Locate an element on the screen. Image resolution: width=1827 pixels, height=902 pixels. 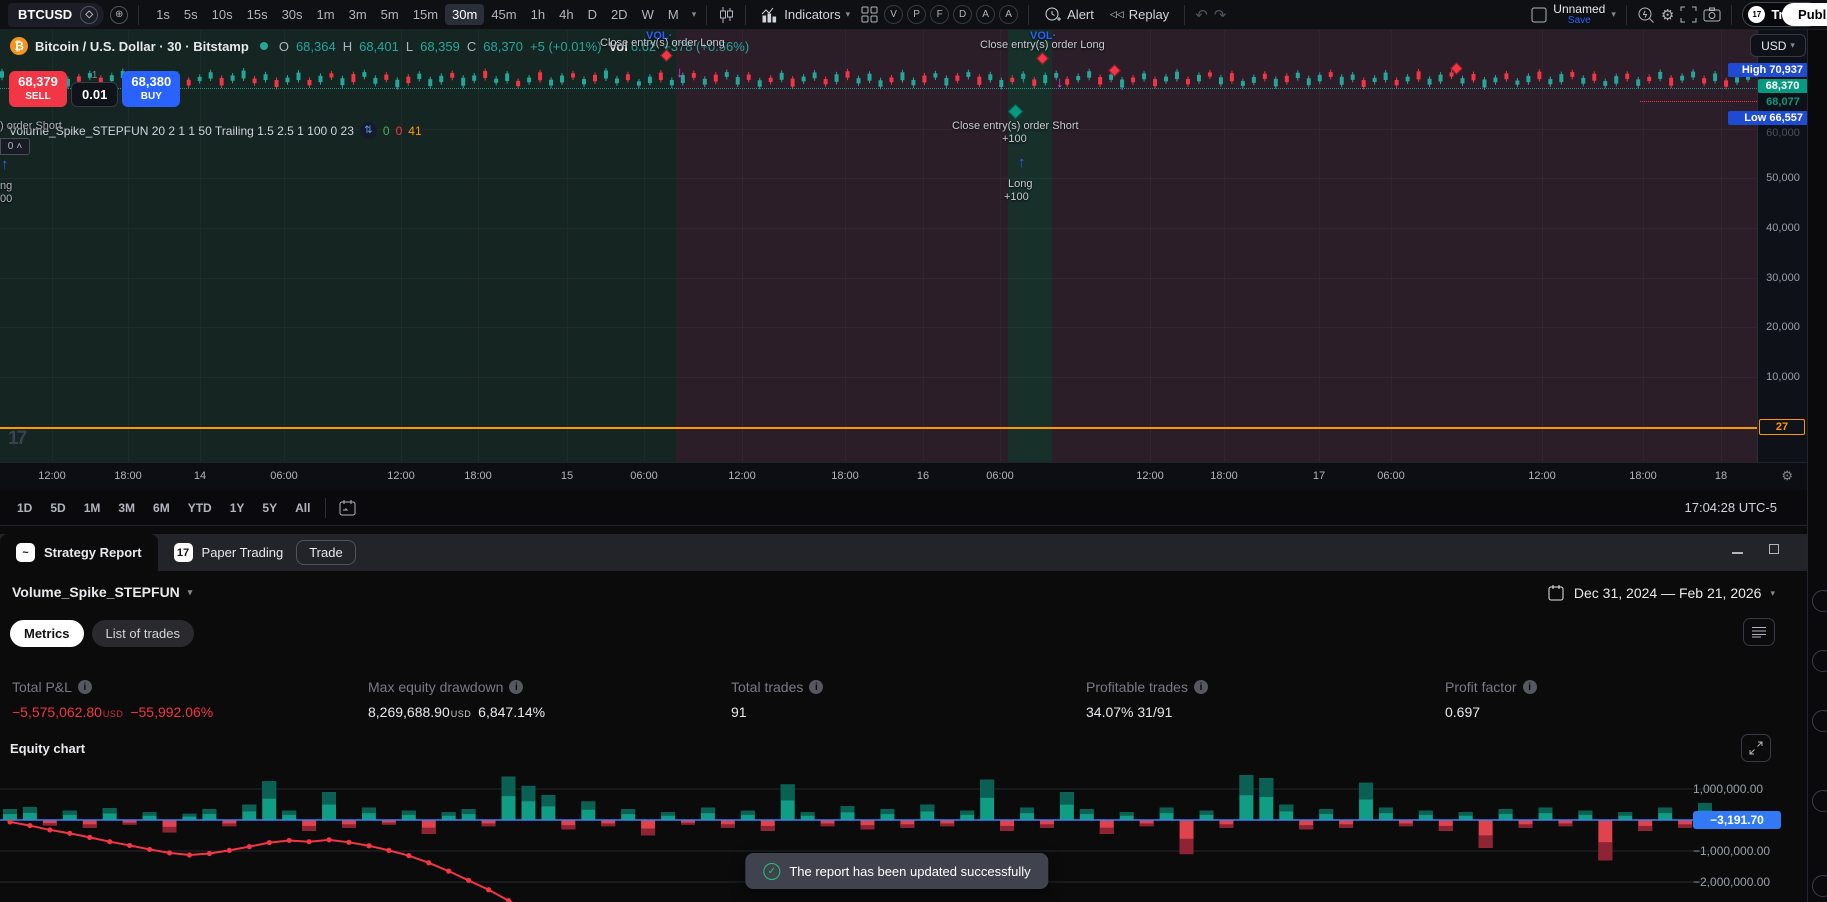
timeframe-2D: 2D is located at coordinates (619, 14).